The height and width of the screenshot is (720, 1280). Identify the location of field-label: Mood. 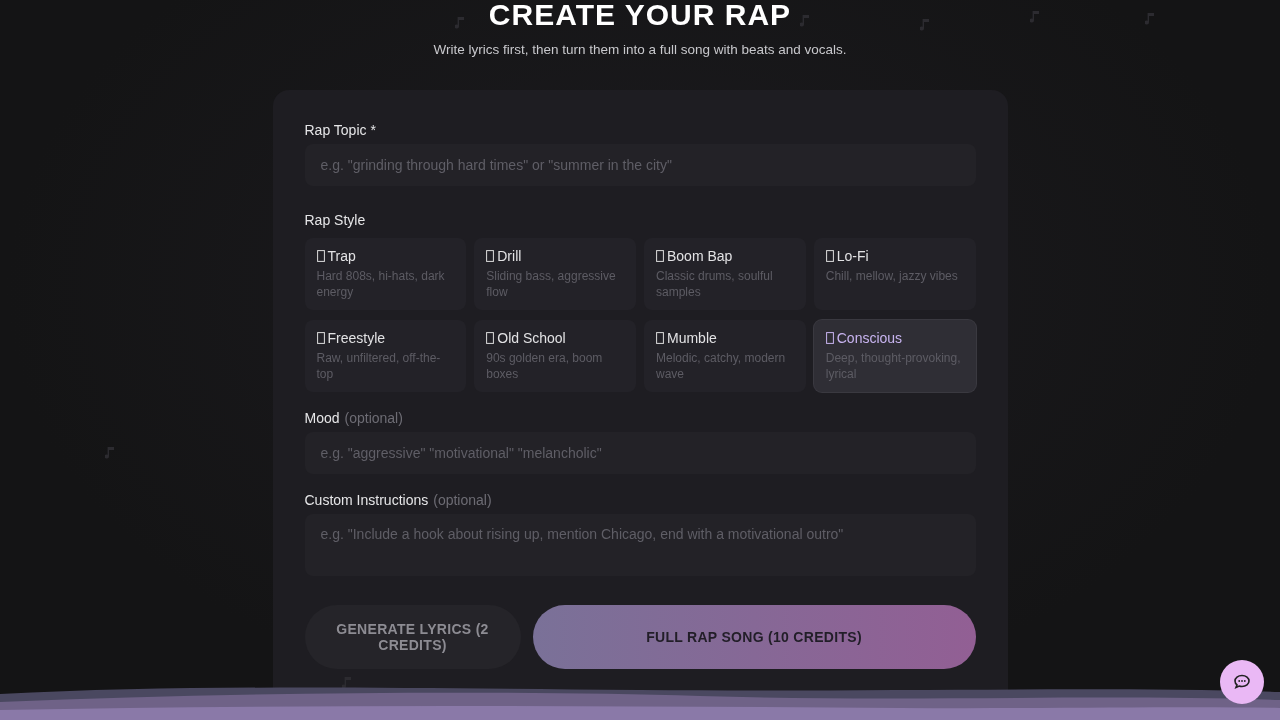
(322, 418).